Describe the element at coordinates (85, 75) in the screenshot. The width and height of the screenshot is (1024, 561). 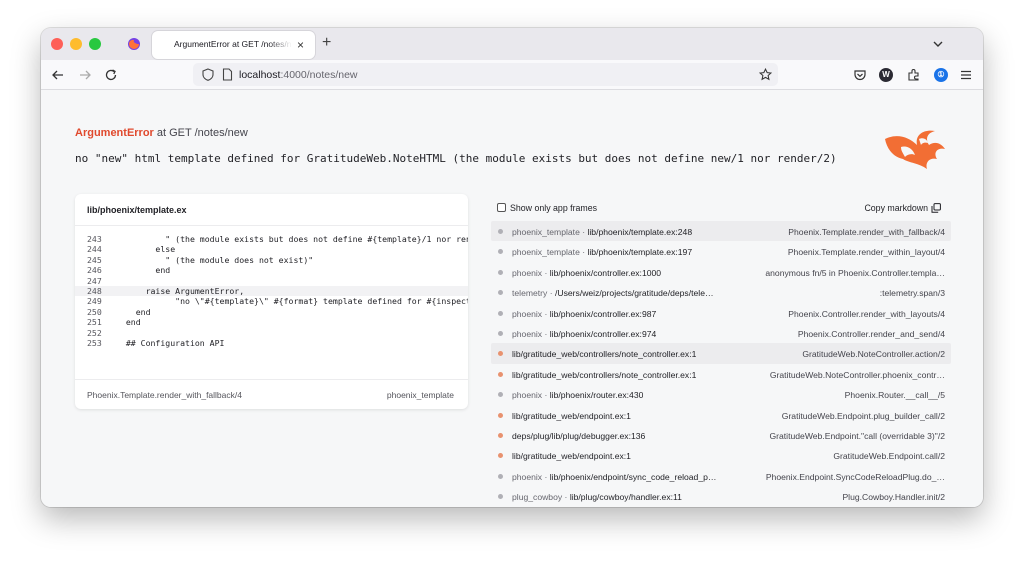
I see `forward-arrow-icon` at that location.